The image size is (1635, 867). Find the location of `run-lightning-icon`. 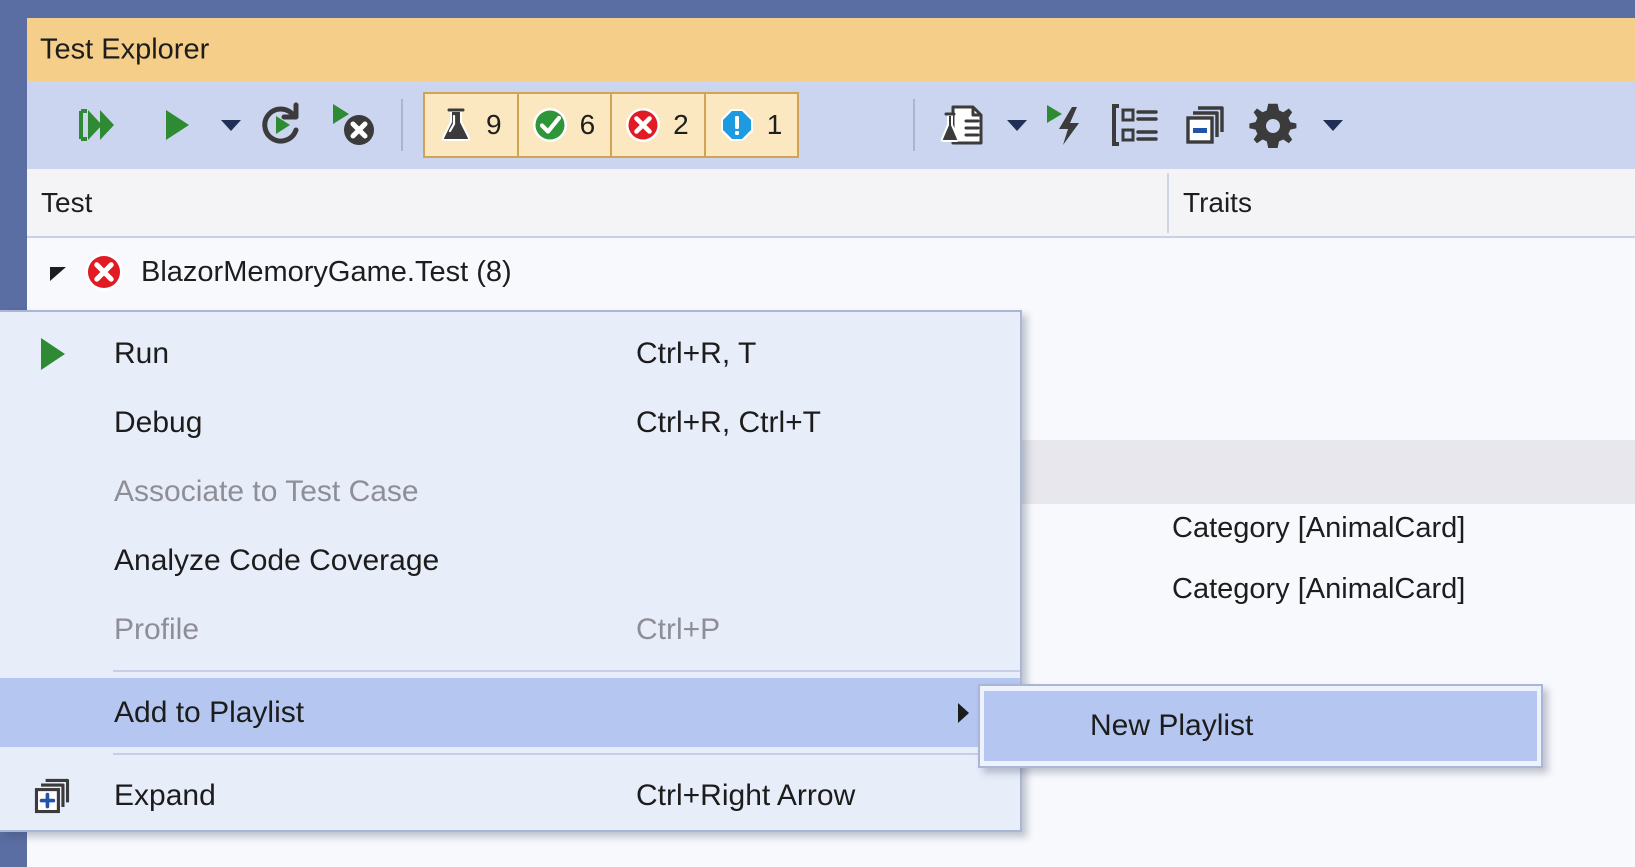

run-lightning-icon is located at coordinates (1063, 125).